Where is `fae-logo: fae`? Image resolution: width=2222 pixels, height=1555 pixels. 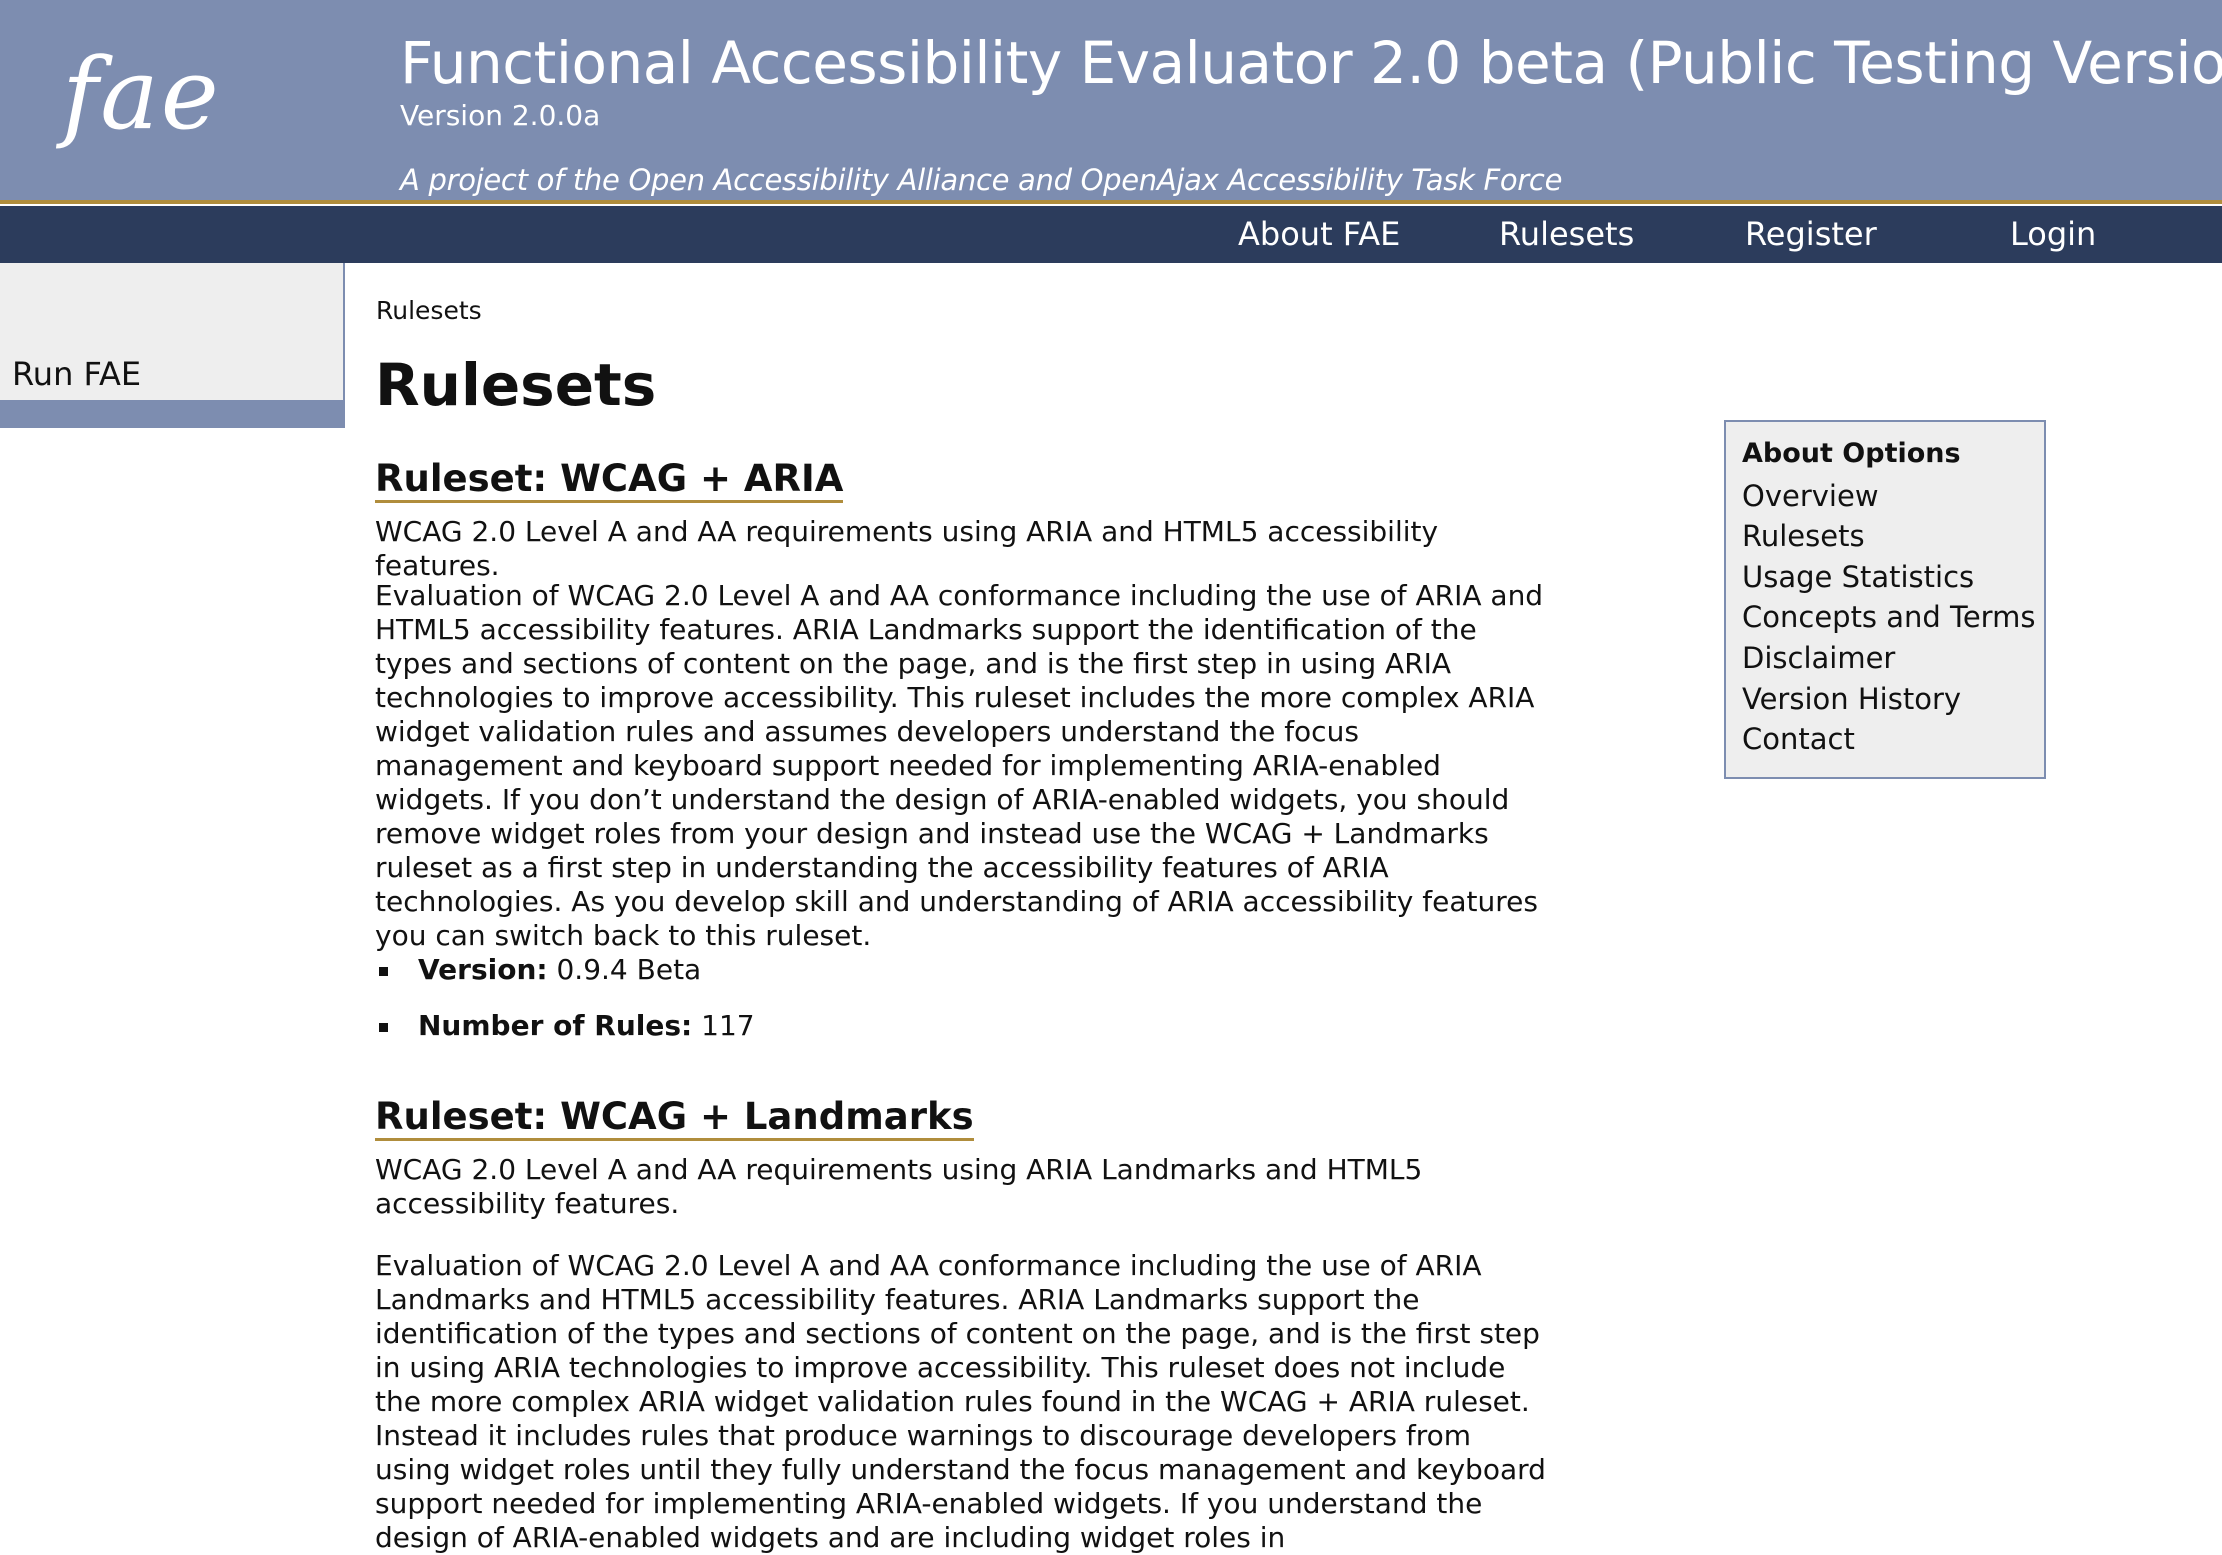
fae-logo: fae is located at coordinates (141, 95).